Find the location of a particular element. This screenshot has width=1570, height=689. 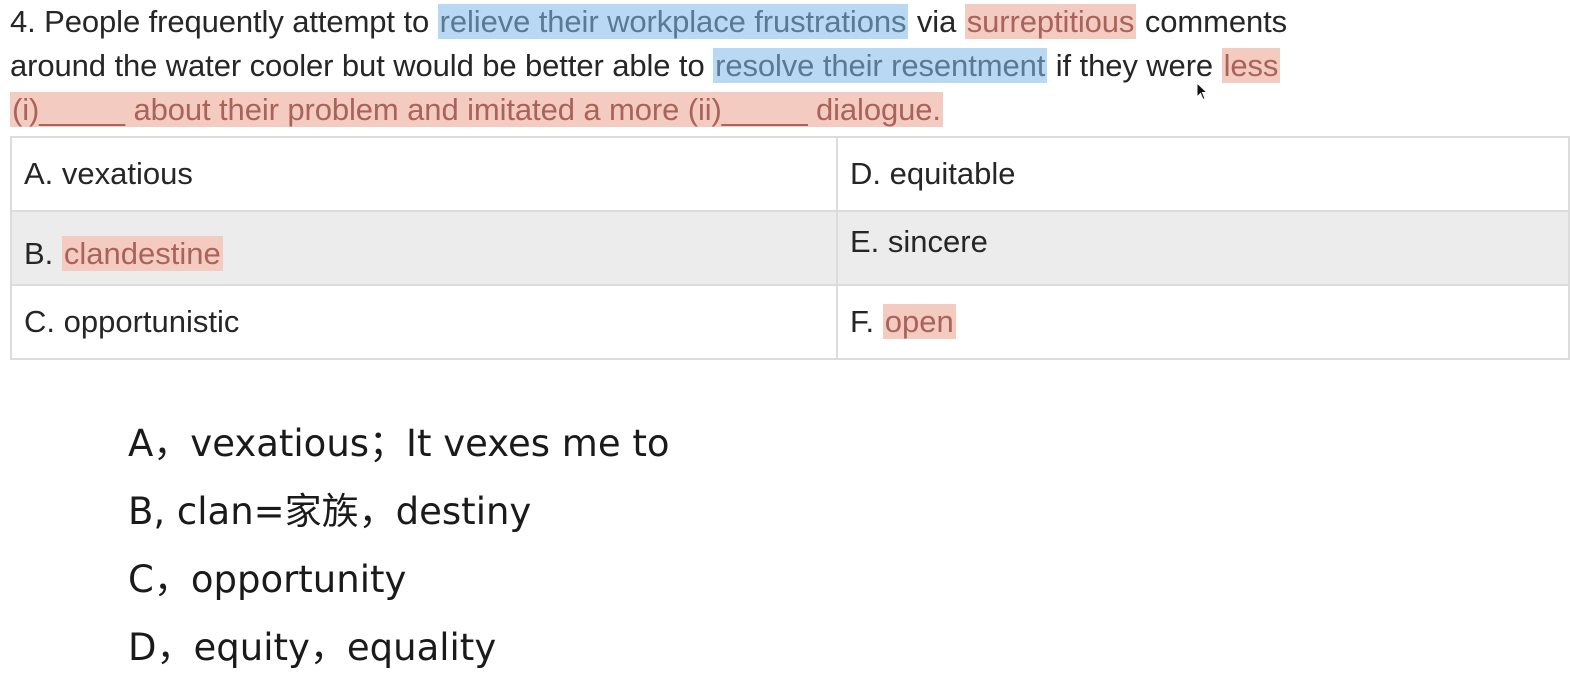

highlight-less: less is located at coordinates (1251, 65).